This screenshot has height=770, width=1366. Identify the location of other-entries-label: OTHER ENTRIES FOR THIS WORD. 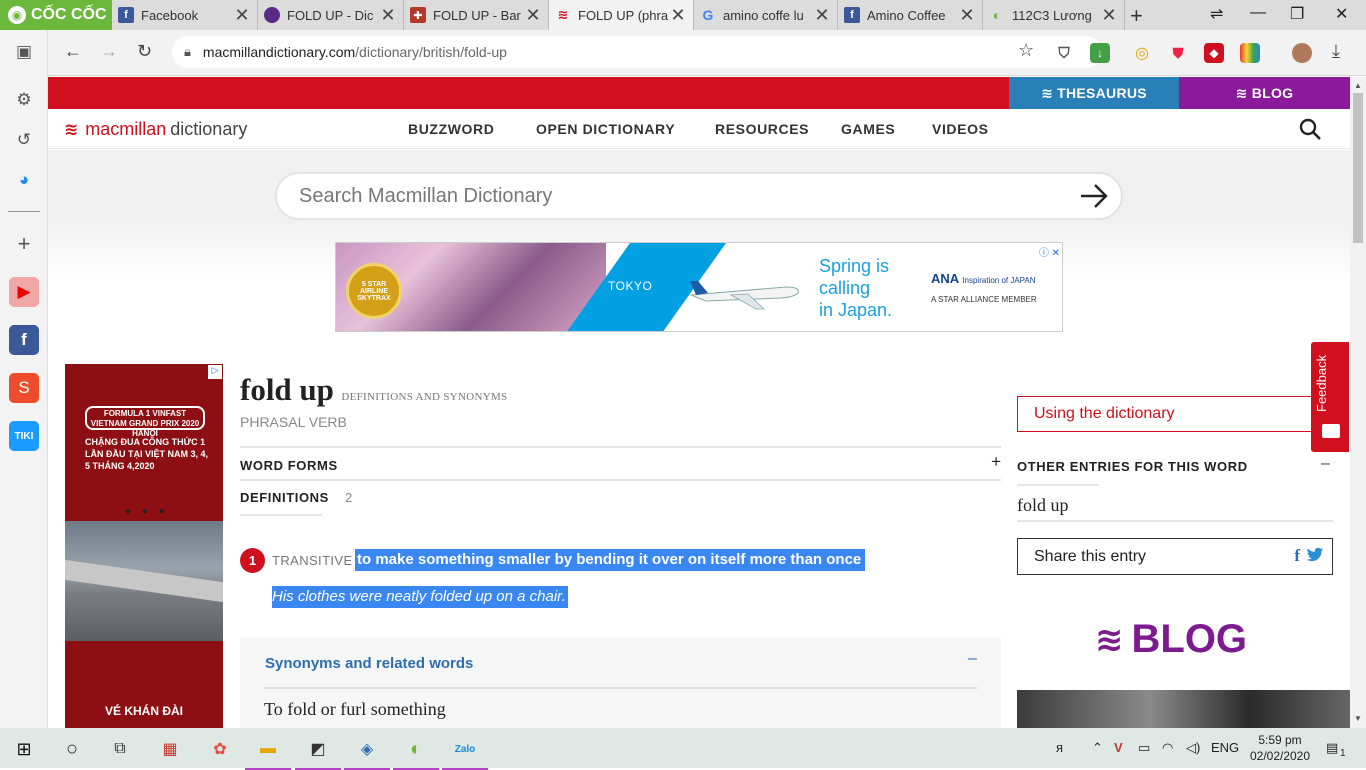
(1132, 466).